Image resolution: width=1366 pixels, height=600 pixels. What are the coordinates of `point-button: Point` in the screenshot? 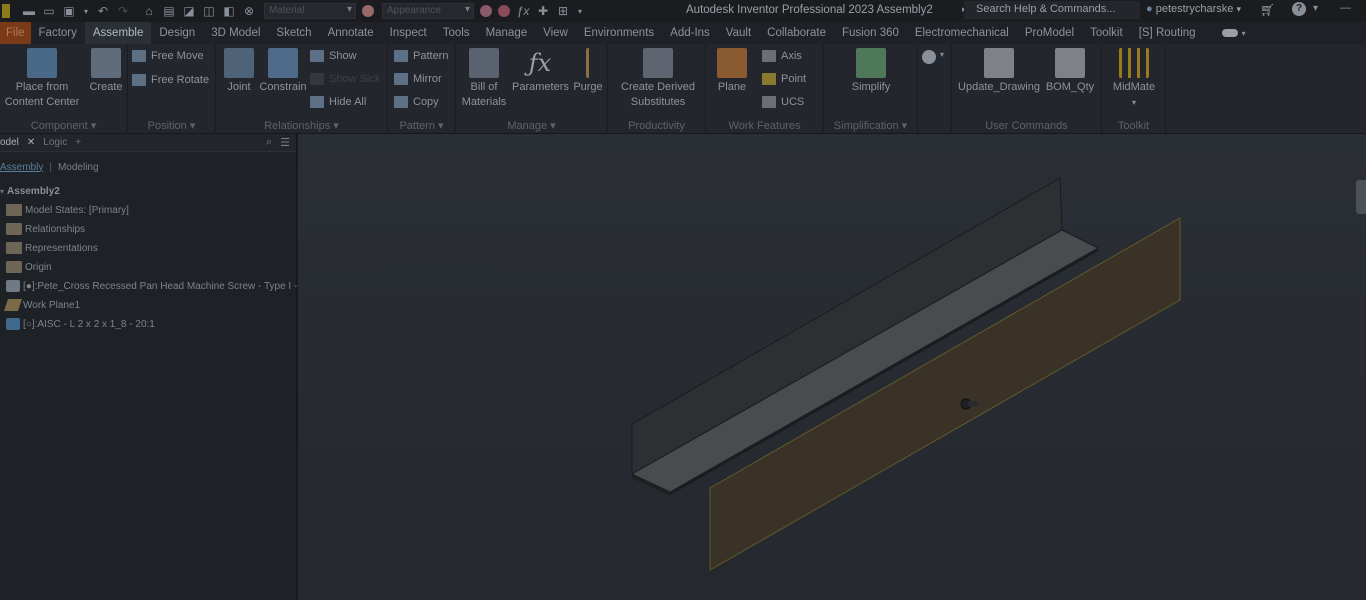 It's located at (784, 79).